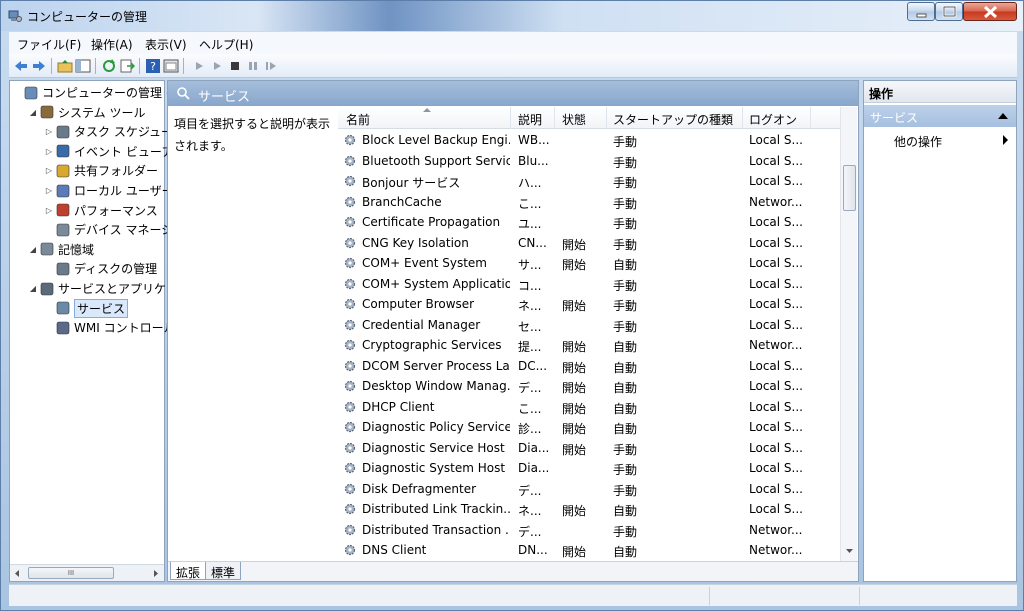  I want to click on pause-service-icon, so click(253, 66).